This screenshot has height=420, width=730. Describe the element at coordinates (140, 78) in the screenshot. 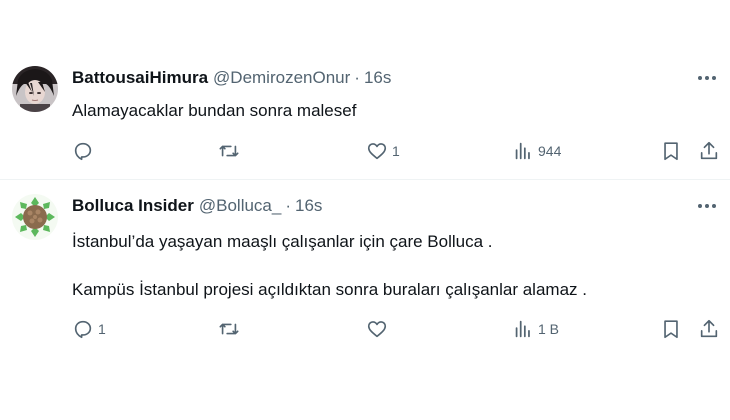

I see `display-name: BattousaiHimura` at that location.